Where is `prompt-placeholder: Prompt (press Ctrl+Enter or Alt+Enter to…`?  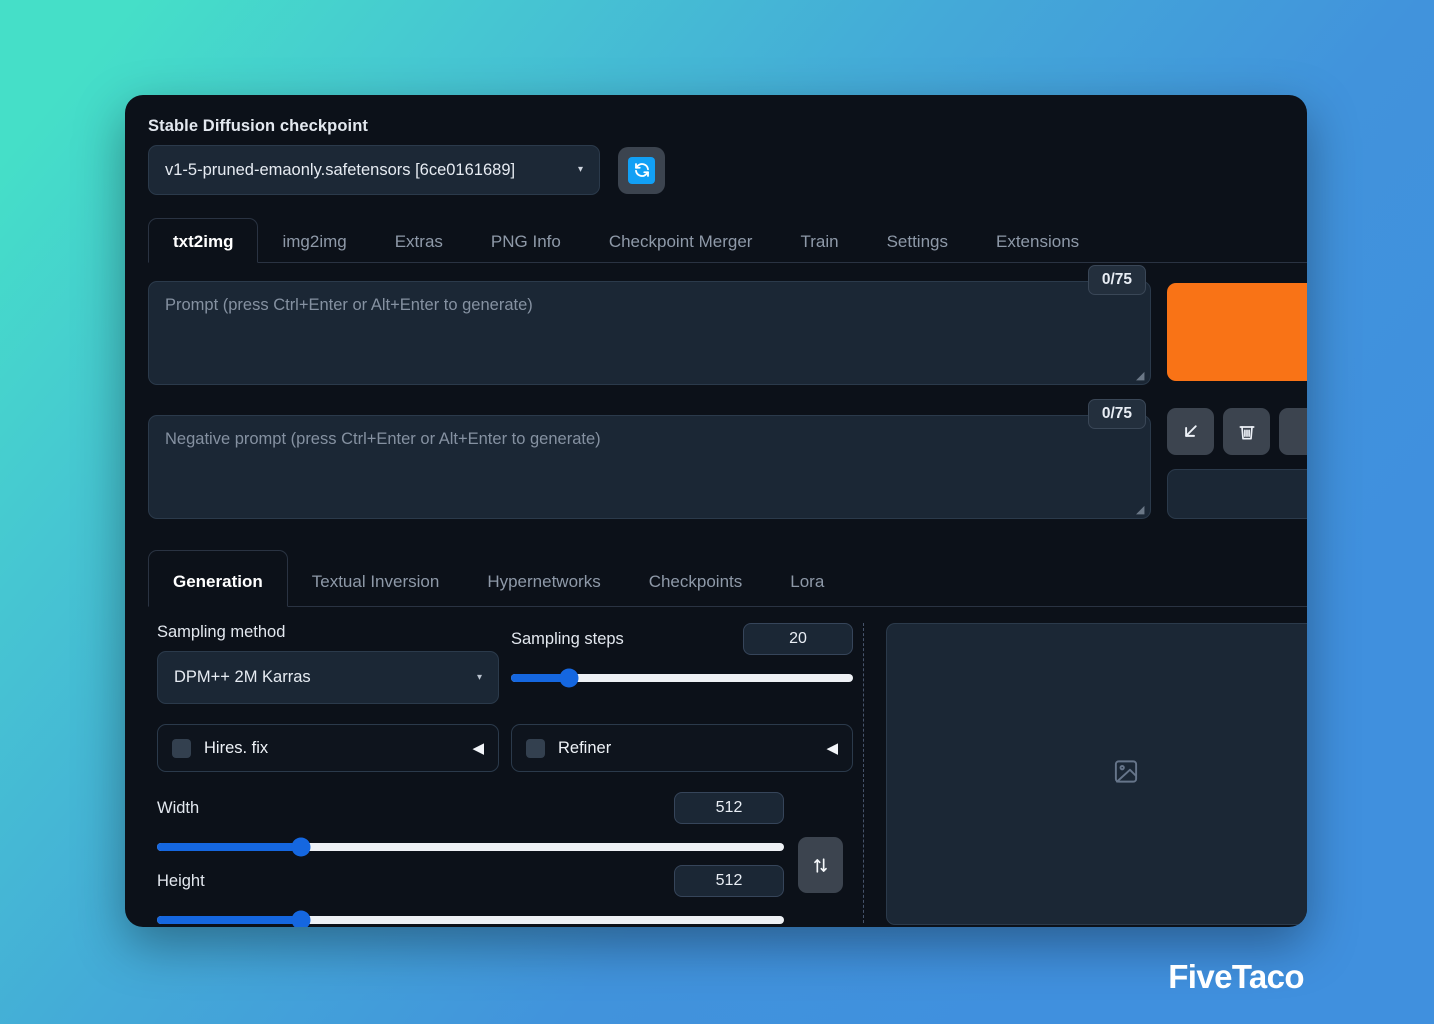 prompt-placeholder: Prompt (press Ctrl+Enter or Alt+Enter to… is located at coordinates (349, 305).